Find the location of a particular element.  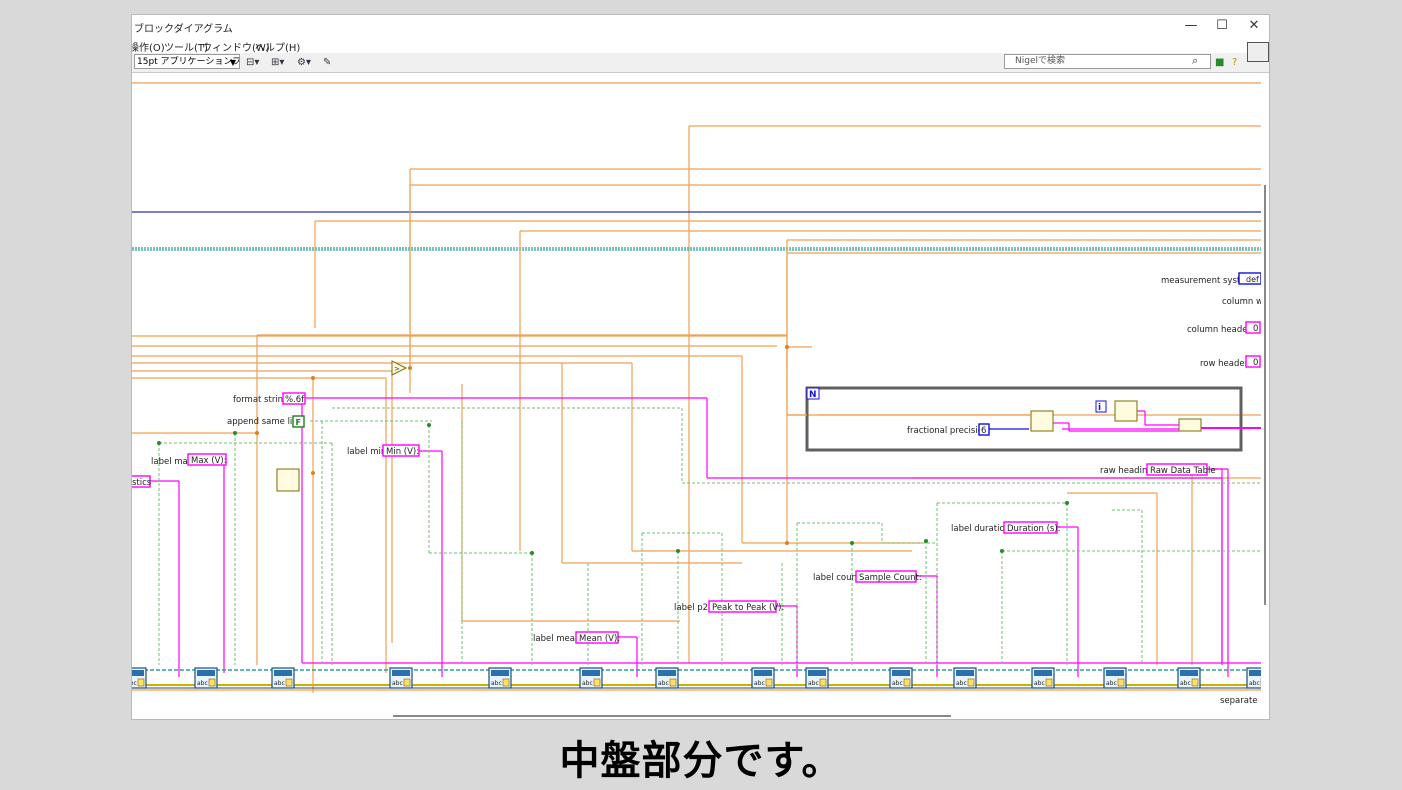

build-array-node is located at coordinates (288, 480).